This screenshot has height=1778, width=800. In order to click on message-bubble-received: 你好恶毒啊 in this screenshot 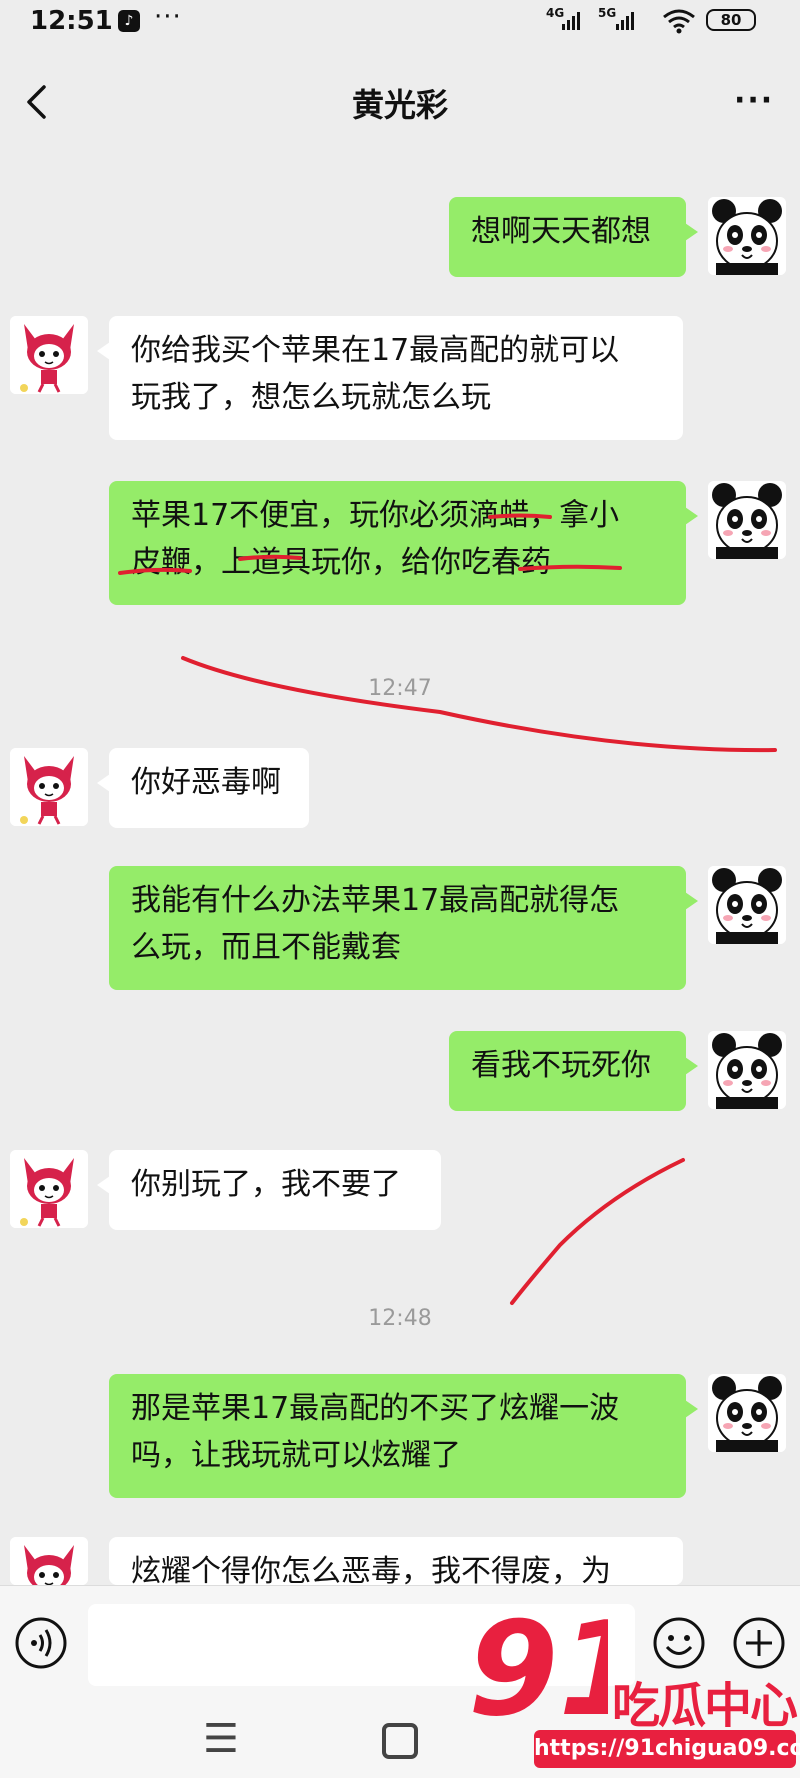, I will do `click(203, 788)`.